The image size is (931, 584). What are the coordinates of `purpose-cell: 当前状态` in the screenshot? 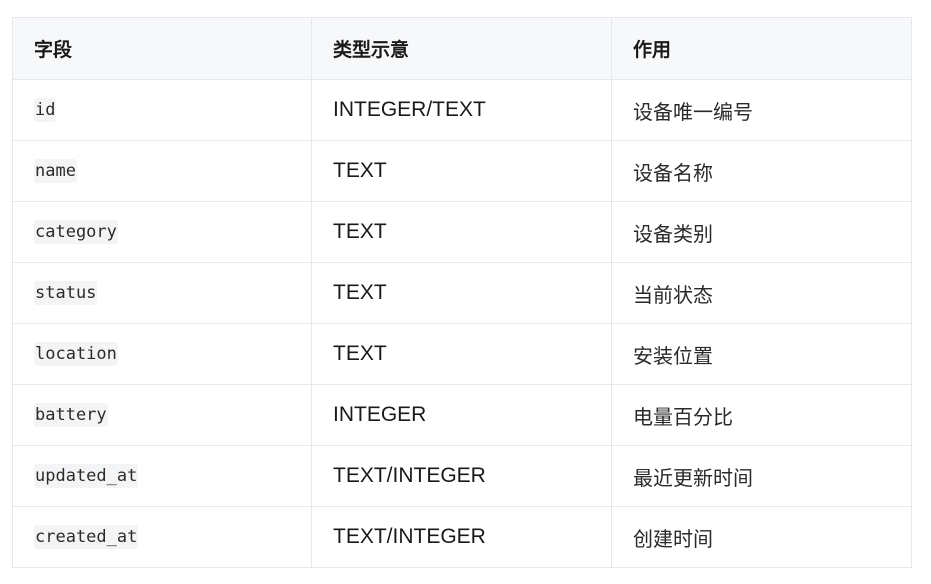 It's located at (761, 293).